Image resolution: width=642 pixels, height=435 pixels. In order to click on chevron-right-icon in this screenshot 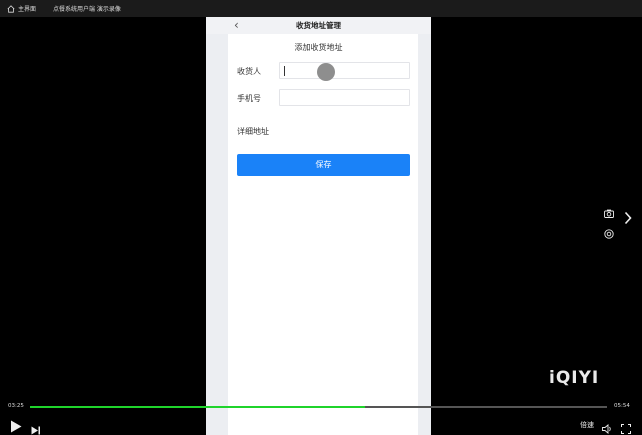, I will do `click(628, 218)`.